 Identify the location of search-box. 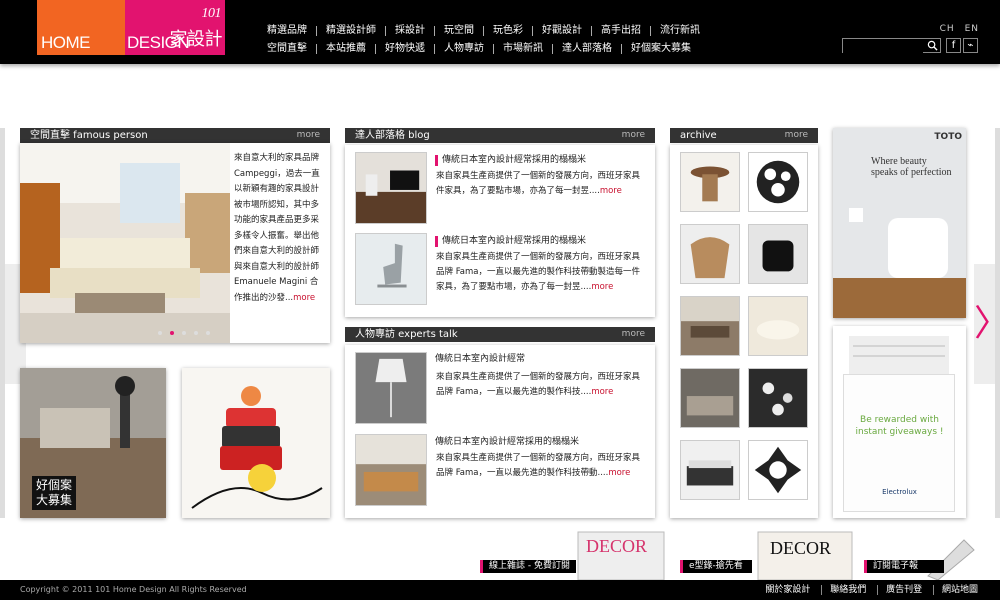
(891, 48).